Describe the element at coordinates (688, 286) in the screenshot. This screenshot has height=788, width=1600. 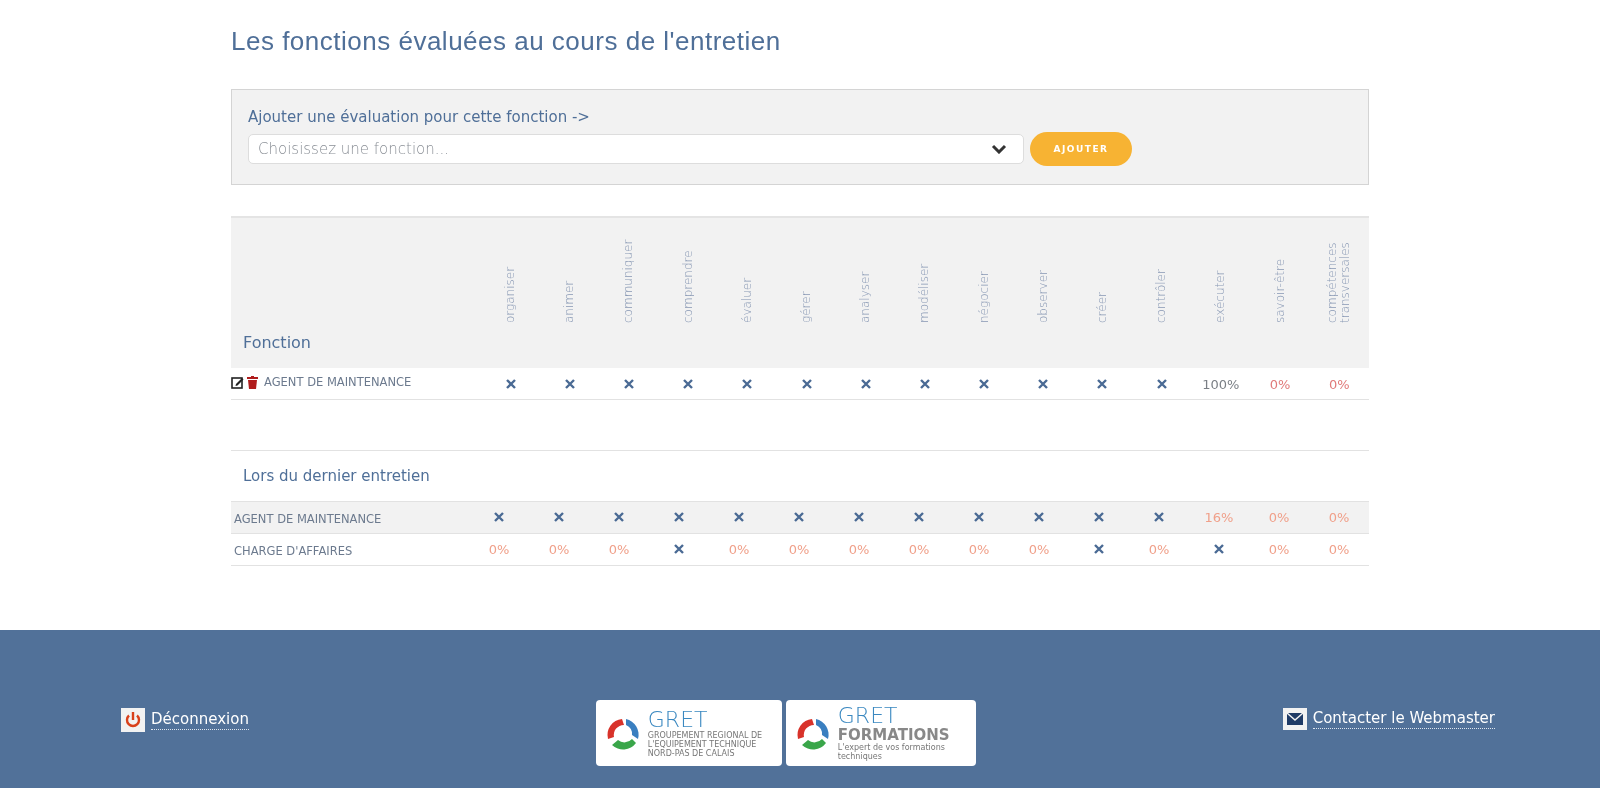
I see `column-header: comprendre` at that location.